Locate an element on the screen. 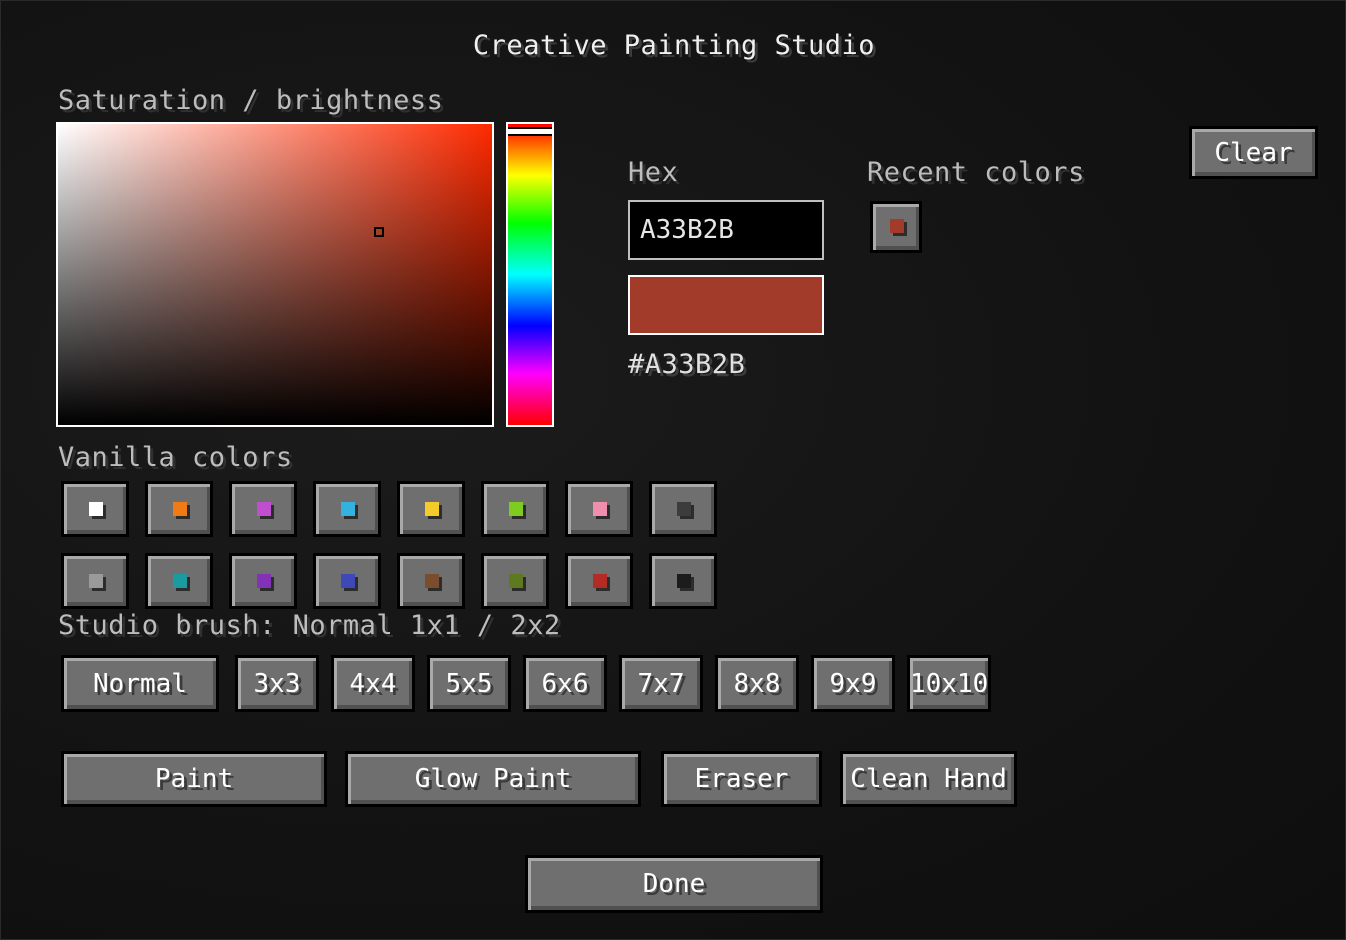  recent-colors-label: Recent colors is located at coordinates (976, 172).